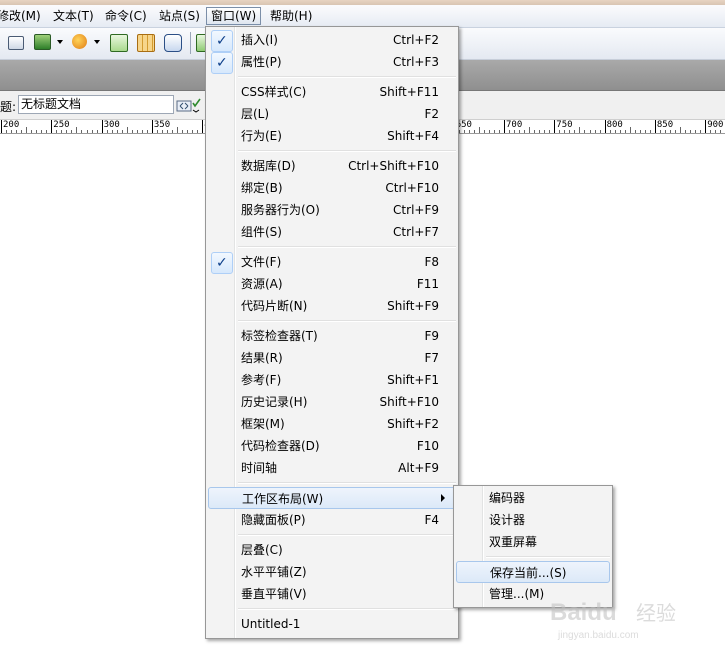 This screenshot has height=660, width=725. Describe the element at coordinates (274, 594) in the screenshot. I see `menu-item-label: 垂直平铺(V)` at that location.